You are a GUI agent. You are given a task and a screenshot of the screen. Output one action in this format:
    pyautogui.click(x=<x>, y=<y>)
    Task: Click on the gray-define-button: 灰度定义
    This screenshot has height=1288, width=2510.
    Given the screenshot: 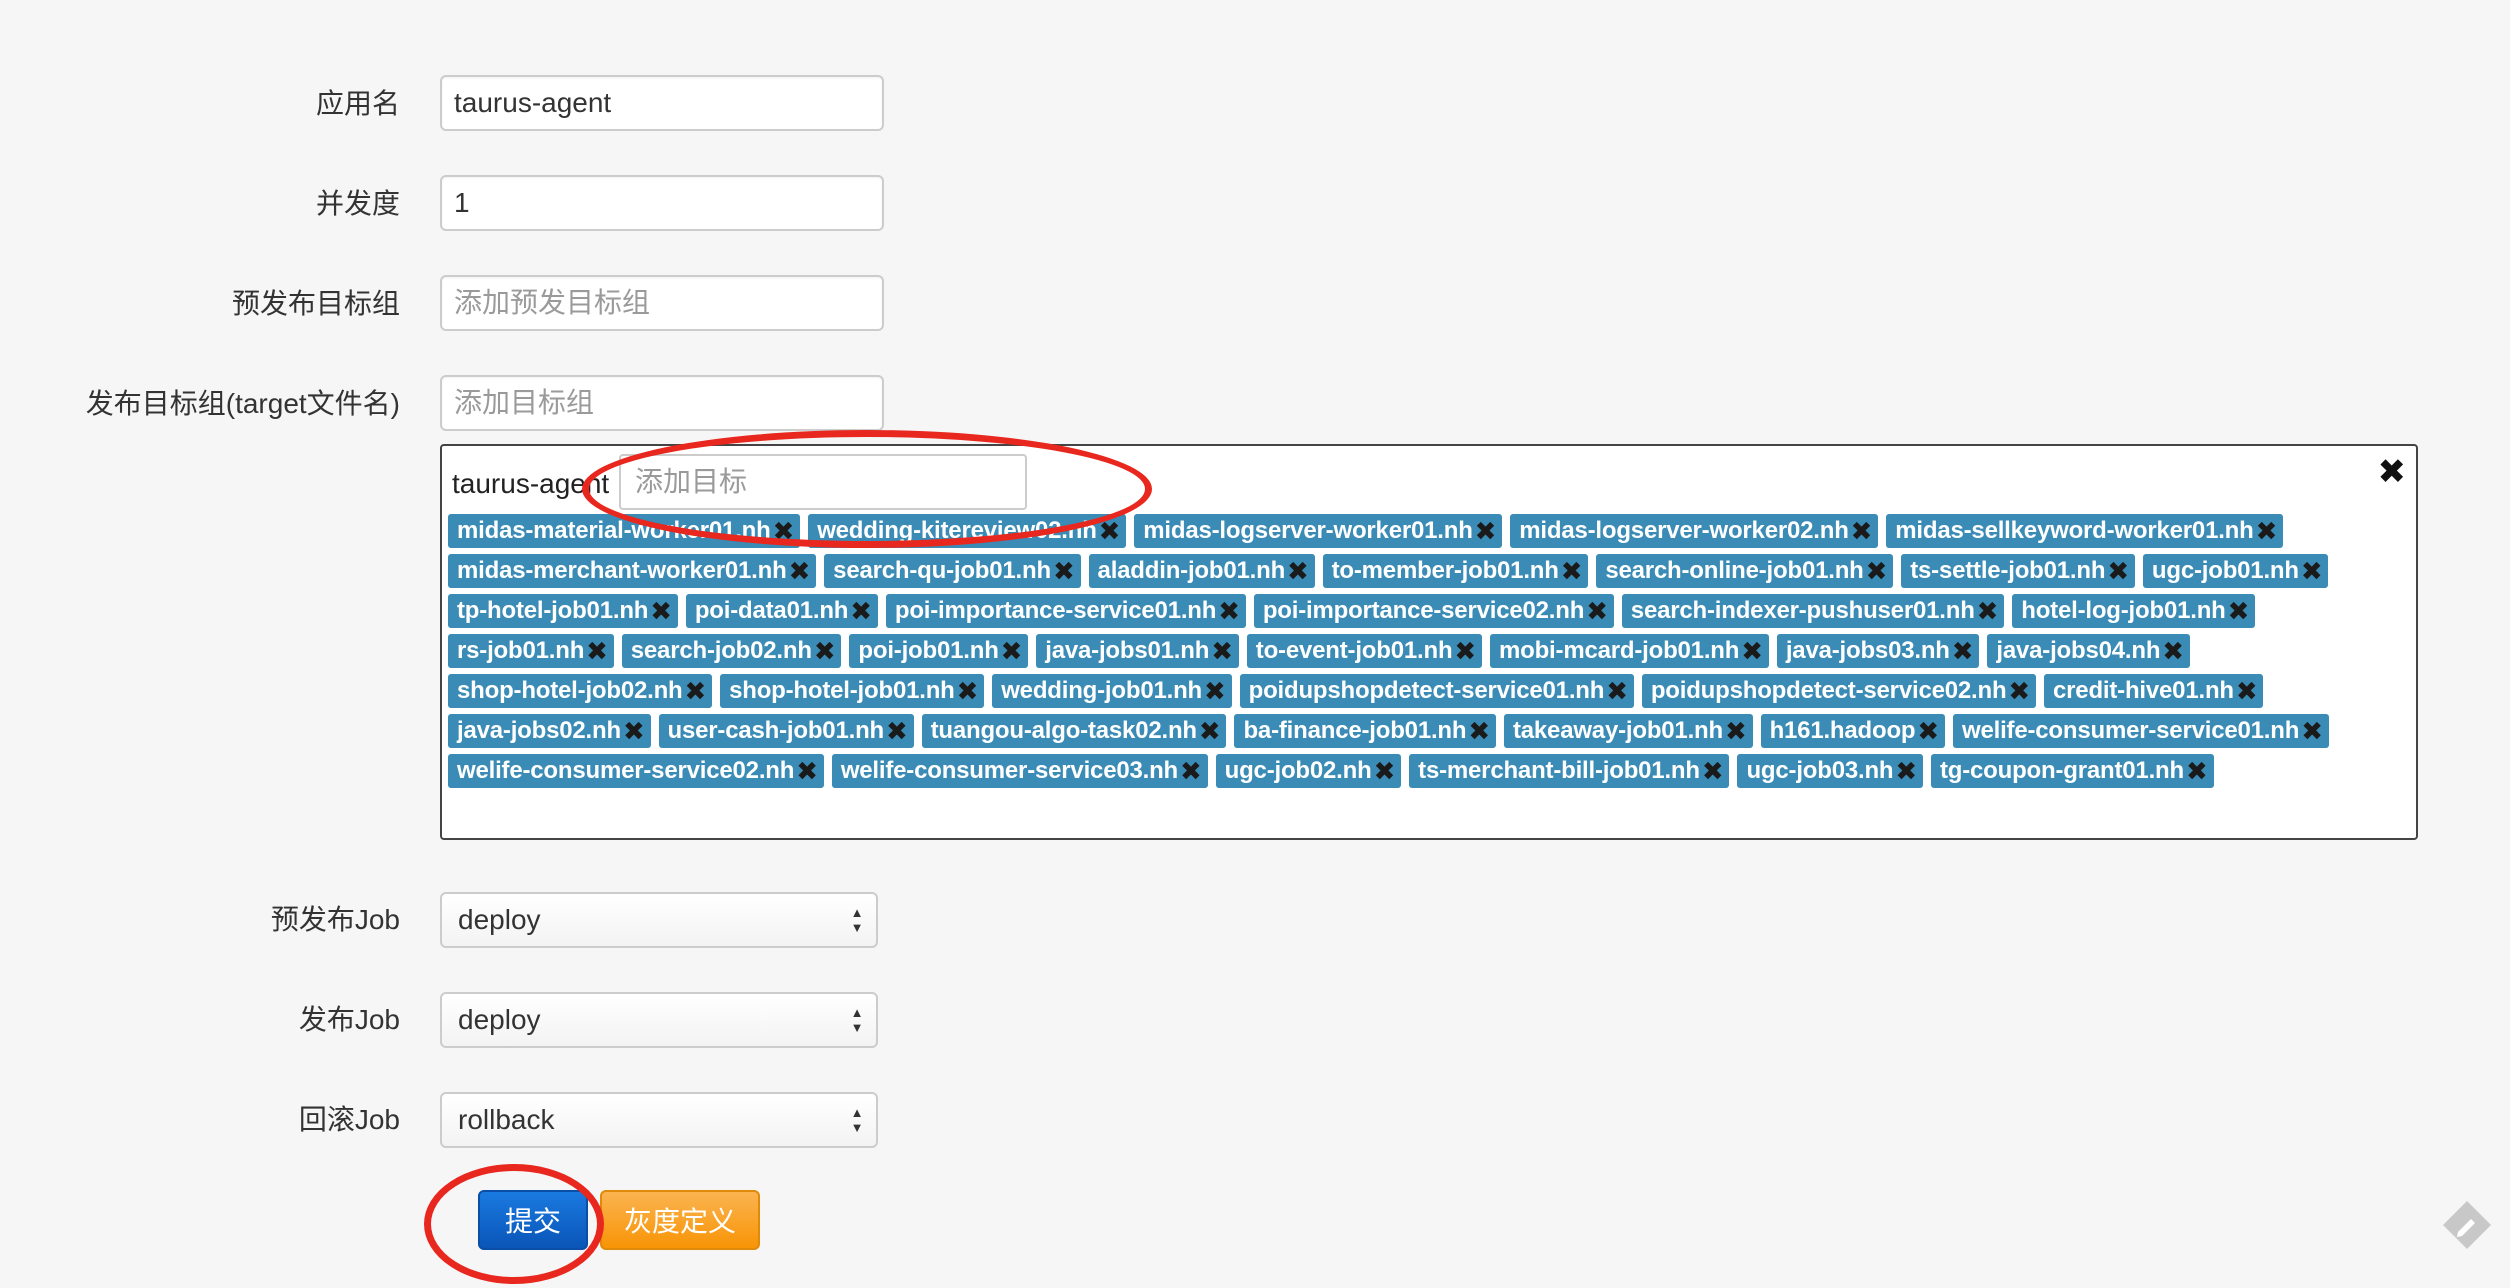 What is the action you would take?
    pyautogui.click(x=680, y=1220)
    